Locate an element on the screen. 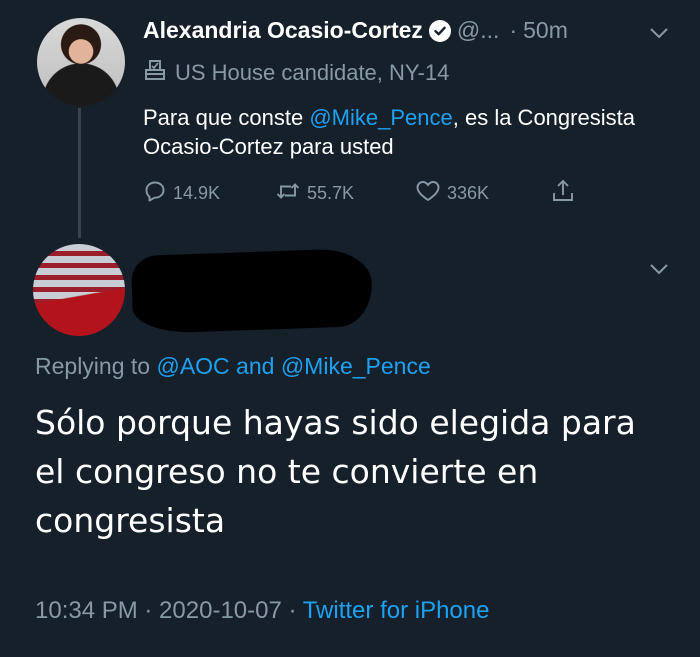  share-button is located at coordinates (563, 193).